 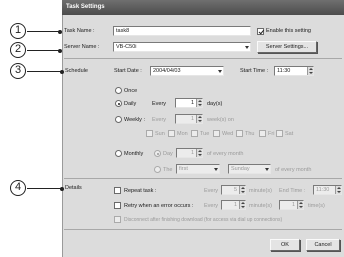 What do you see at coordinates (128, 71) in the screenshot?
I see `start-date-label: Start Date :` at bounding box center [128, 71].